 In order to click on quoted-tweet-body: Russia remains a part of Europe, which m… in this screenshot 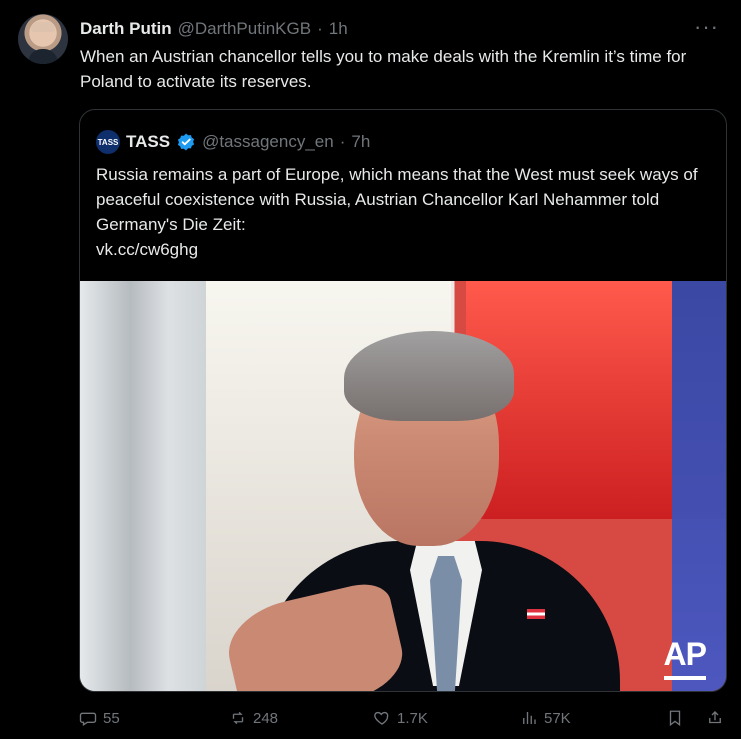, I will do `click(397, 199)`.